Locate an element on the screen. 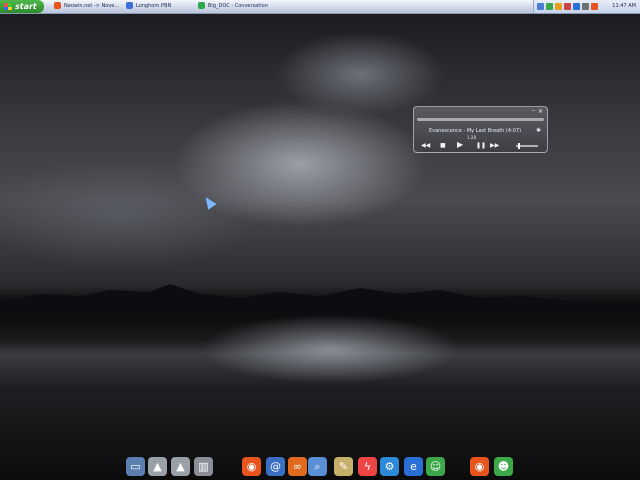 Image resolution: width=640 pixels, height=480 pixels. gear-icon: ⚙ is located at coordinates (389, 466).